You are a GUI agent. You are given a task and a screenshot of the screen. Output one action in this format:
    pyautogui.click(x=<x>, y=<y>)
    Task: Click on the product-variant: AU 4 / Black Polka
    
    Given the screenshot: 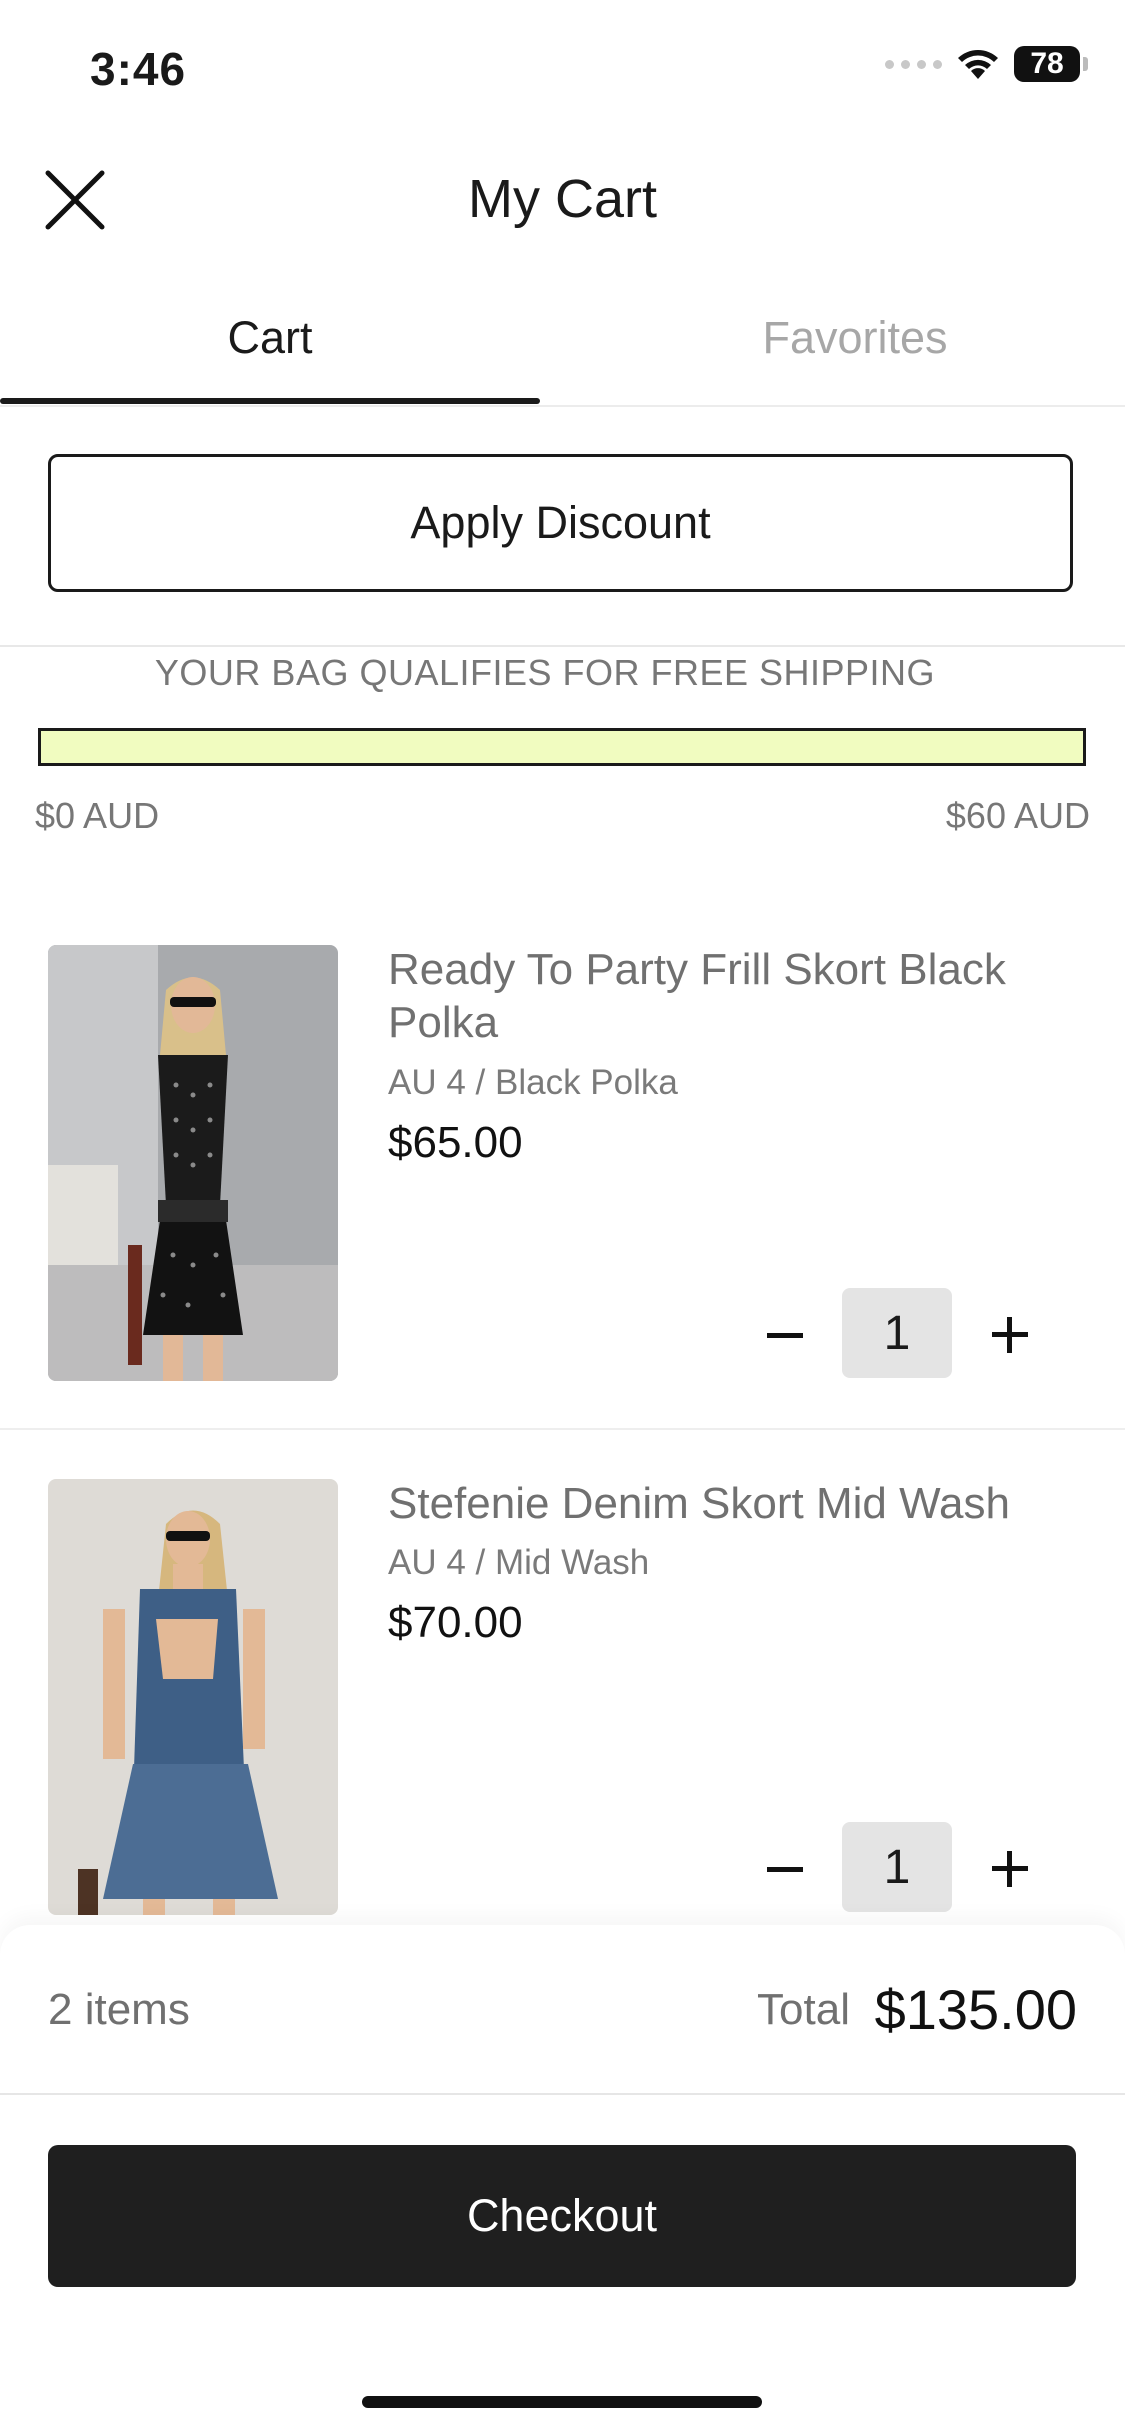 What is the action you would take?
    pyautogui.click(x=533, y=1082)
    